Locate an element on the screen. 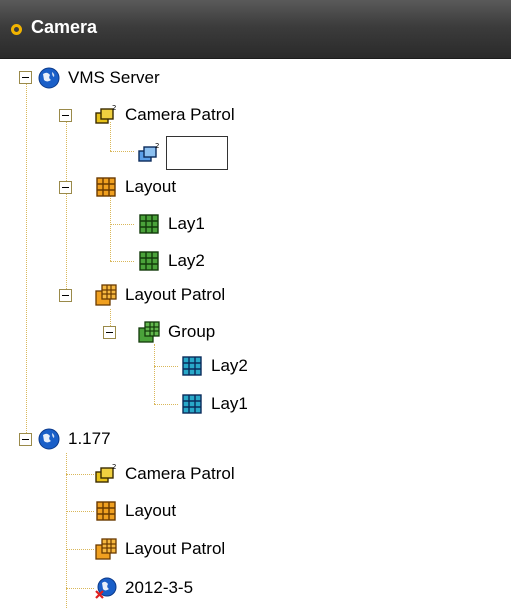 This screenshot has height=608, width=511. tree-node-1-177: 1.177 is located at coordinates (74, 439).